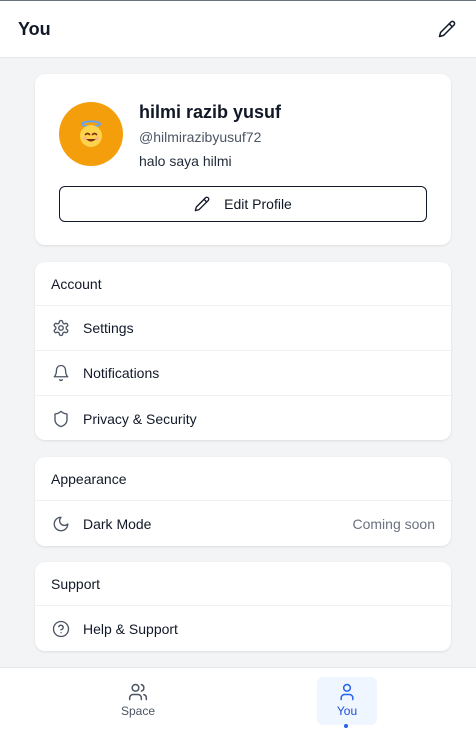 The image size is (476, 731). Describe the element at coordinates (185, 161) in the screenshot. I see `profile-bio: halo saya hilmi` at that location.